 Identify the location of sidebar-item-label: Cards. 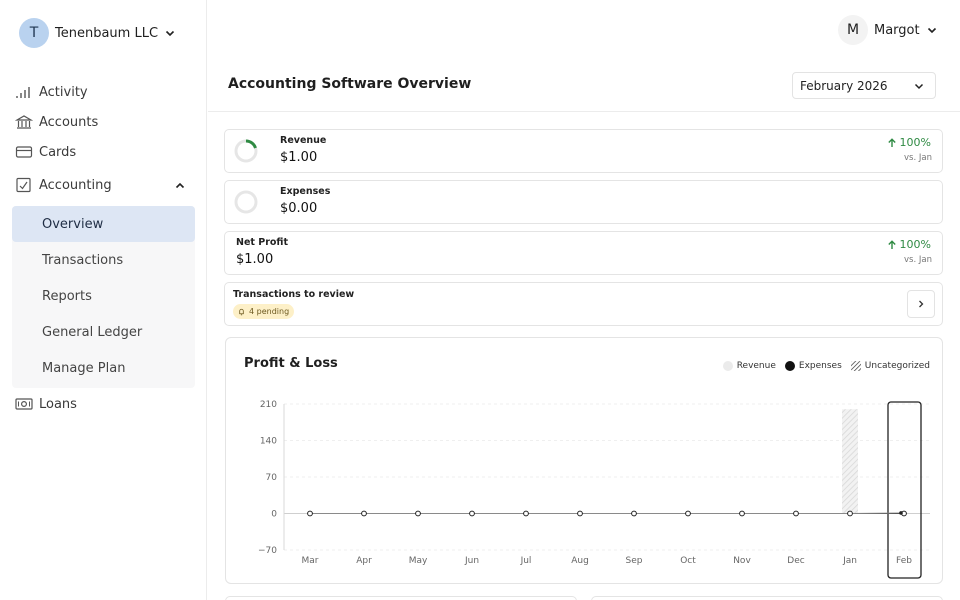
(58, 152).